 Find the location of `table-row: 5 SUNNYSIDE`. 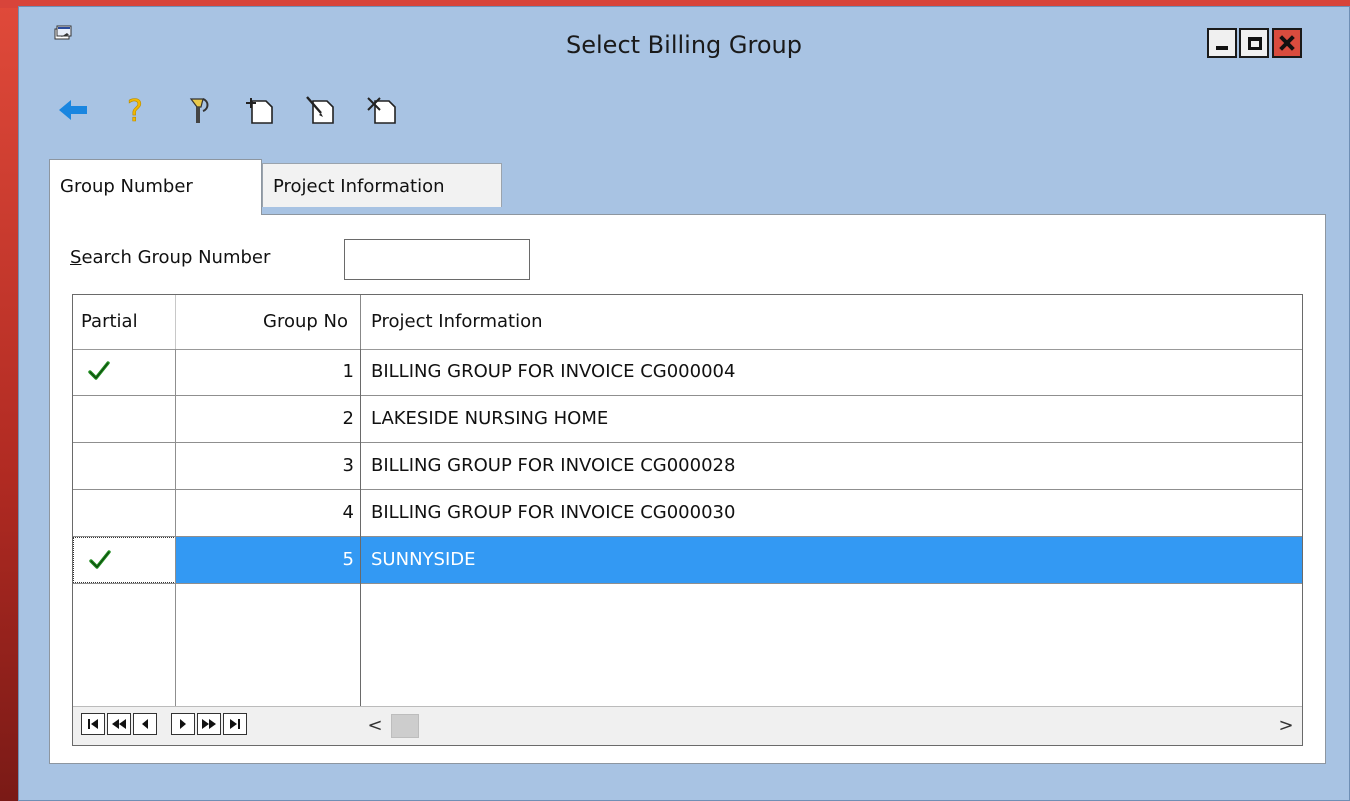

table-row: 5 SUNNYSIDE is located at coordinates (687, 560).